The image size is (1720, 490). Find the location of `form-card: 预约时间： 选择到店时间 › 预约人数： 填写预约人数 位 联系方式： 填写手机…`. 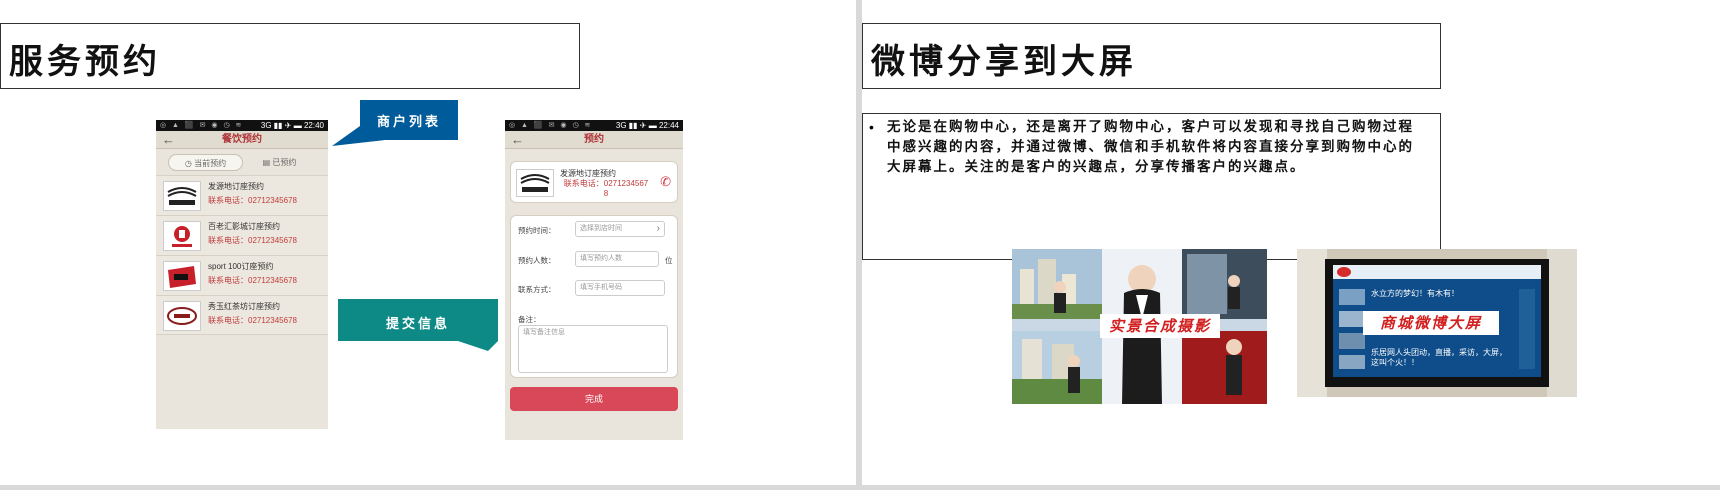

form-card: 预约时间： 选择到店时间 › 预约人数： 填写预约人数 位 联系方式： 填写手机… is located at coordinates (594, 296).